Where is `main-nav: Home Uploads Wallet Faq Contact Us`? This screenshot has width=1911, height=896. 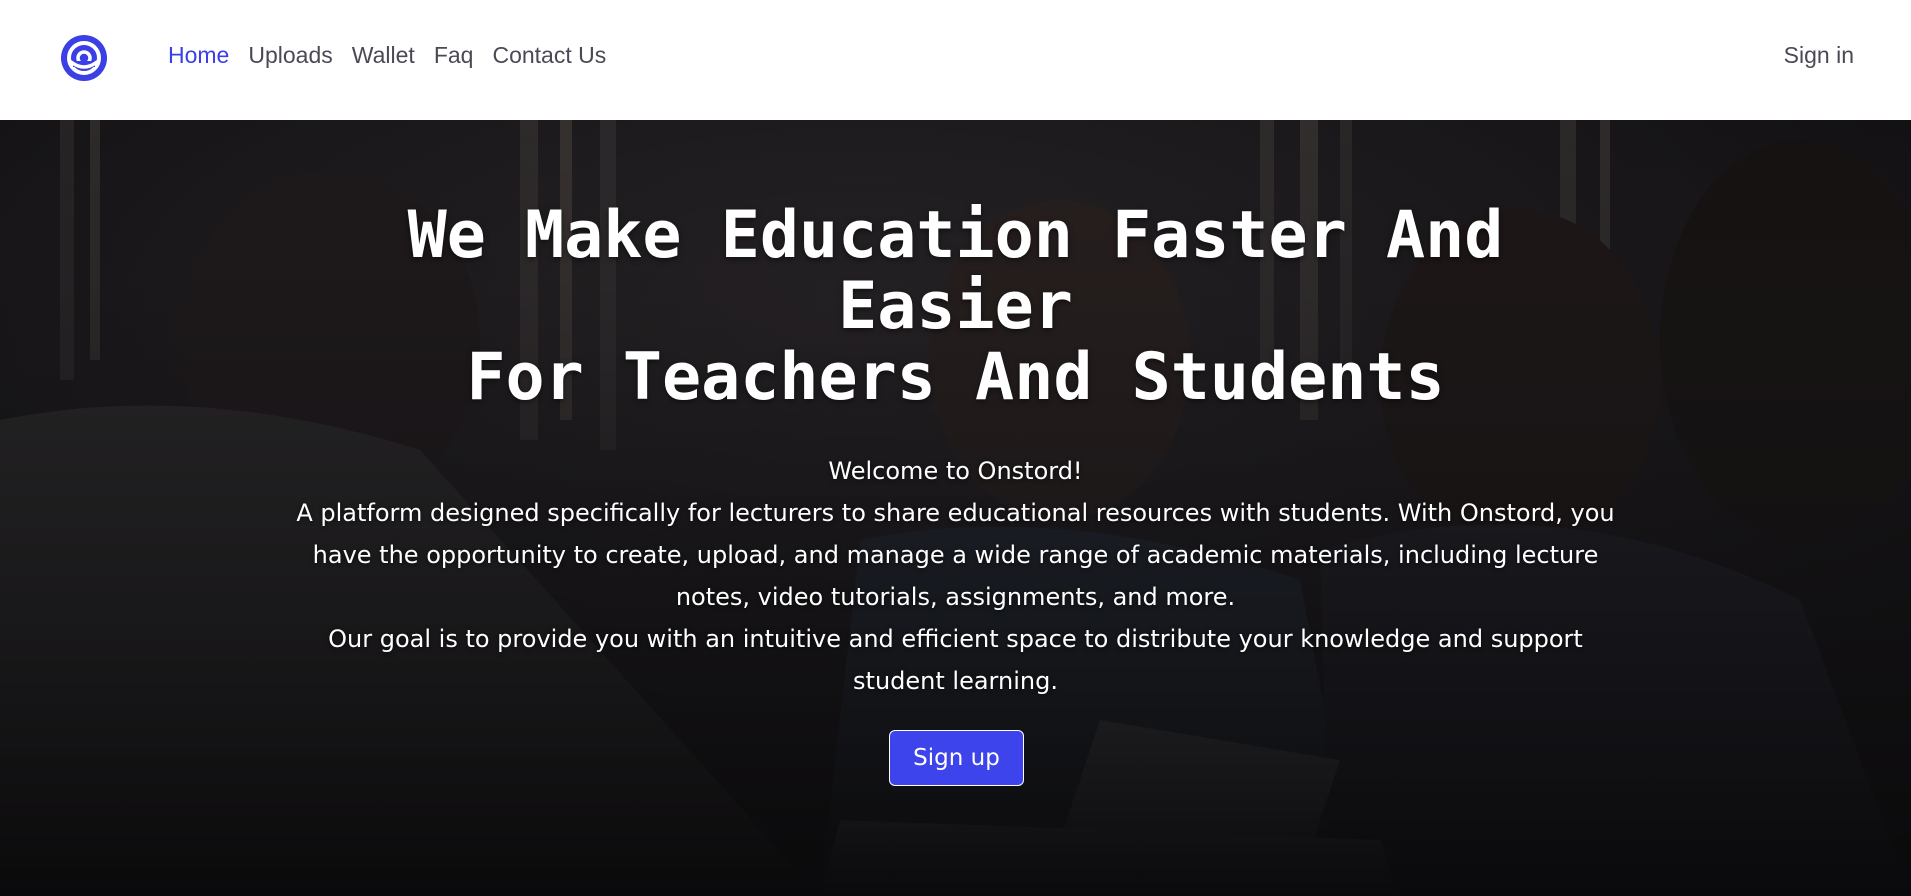
main-nav: Home Uploads Wallet Faq Contact Us is located at coordinates (387, 55).